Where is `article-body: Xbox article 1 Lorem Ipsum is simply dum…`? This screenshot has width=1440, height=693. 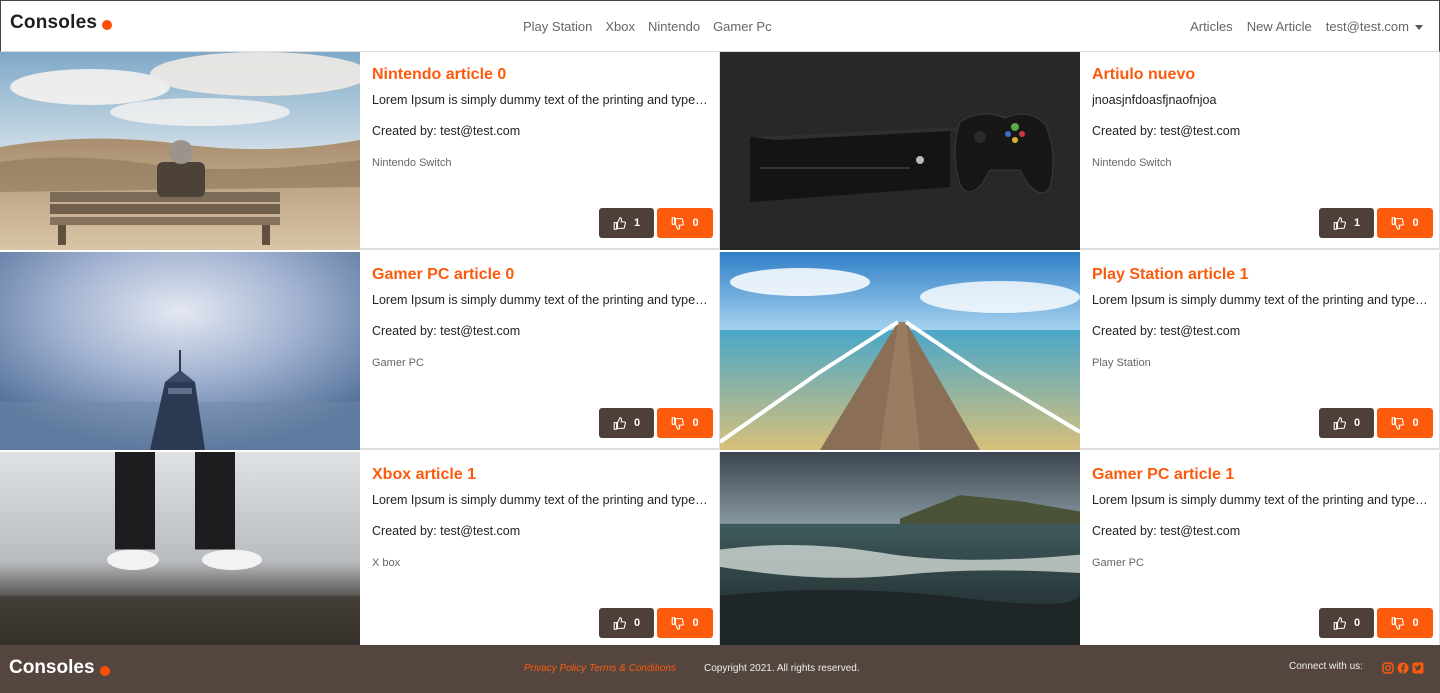 article-body: Xbox article 1 Lorem Ipsum is simply dum… is located at coordinates (542, 551).